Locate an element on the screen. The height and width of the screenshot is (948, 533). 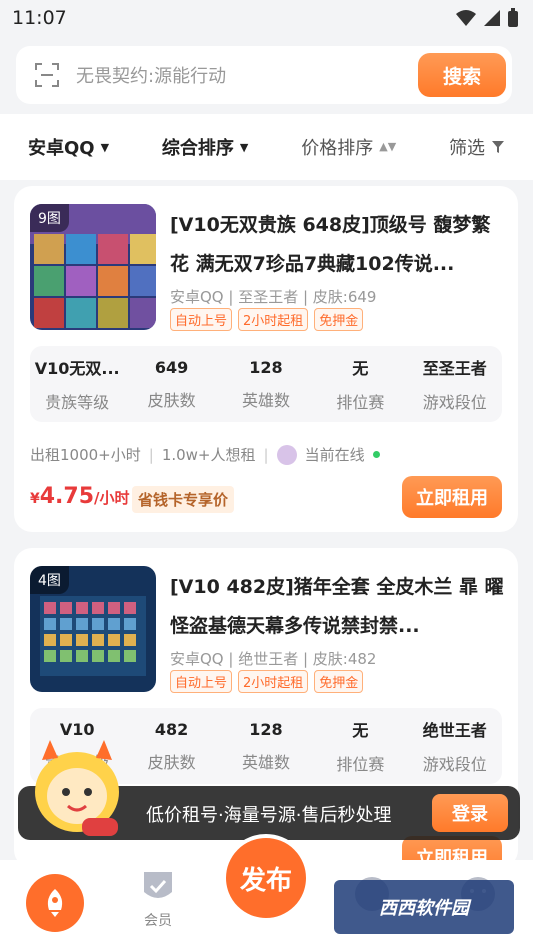
status-bar: 11:07 is located at coordinates (266, 18).